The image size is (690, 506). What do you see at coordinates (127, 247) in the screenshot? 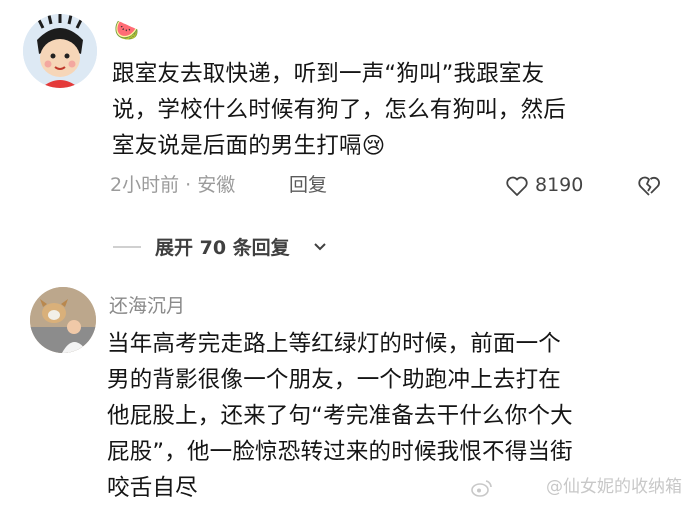
I see `expand-divider` at bounding box center [127, 247].